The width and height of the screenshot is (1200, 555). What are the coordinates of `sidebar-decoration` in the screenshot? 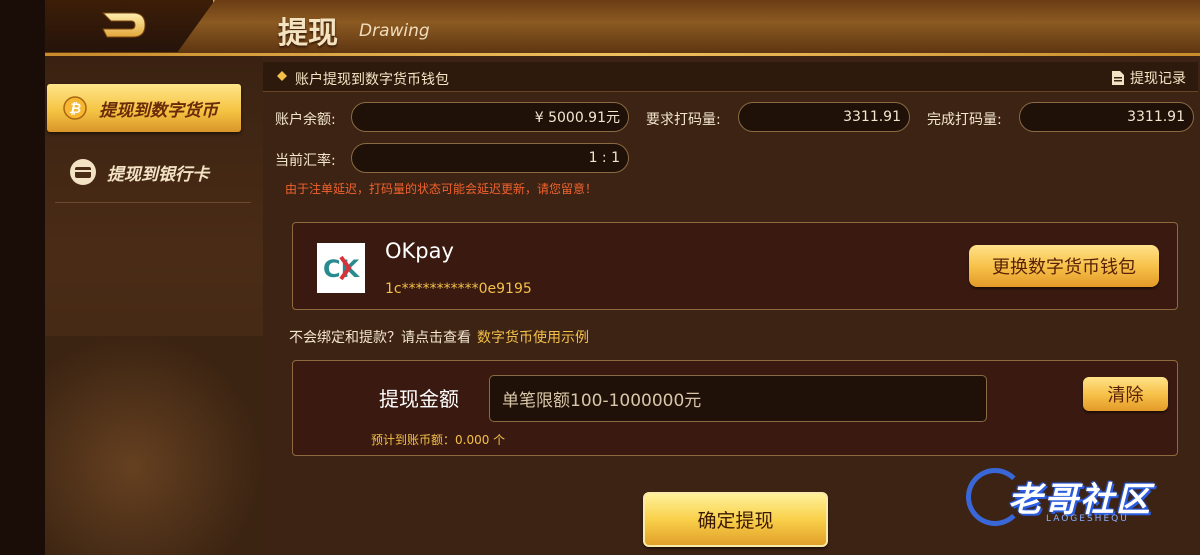 It's located at (154, 445).